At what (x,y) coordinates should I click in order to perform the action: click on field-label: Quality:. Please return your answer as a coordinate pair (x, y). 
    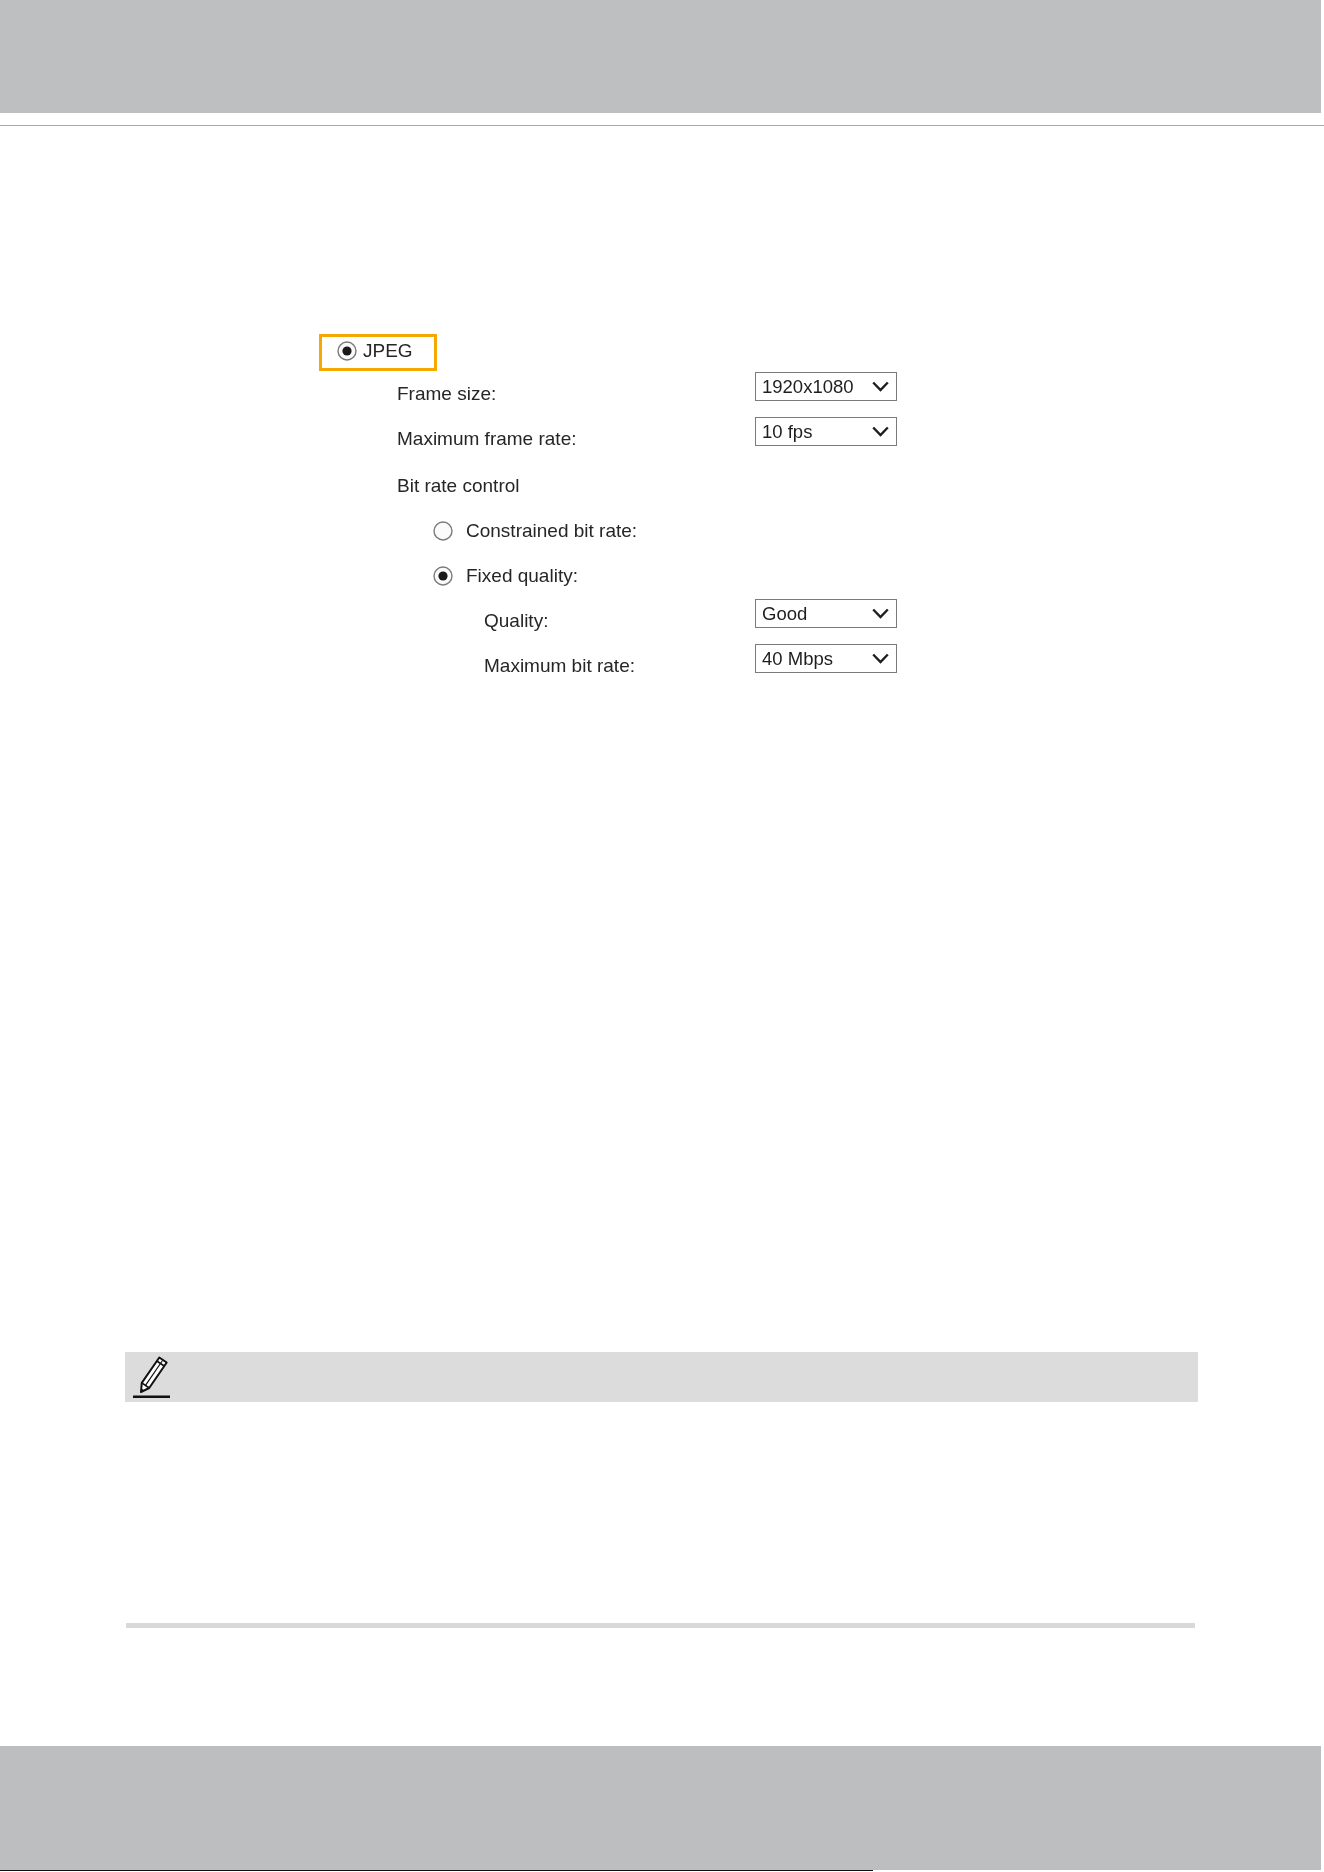
    Looking at the image, I should click on (516, 621).